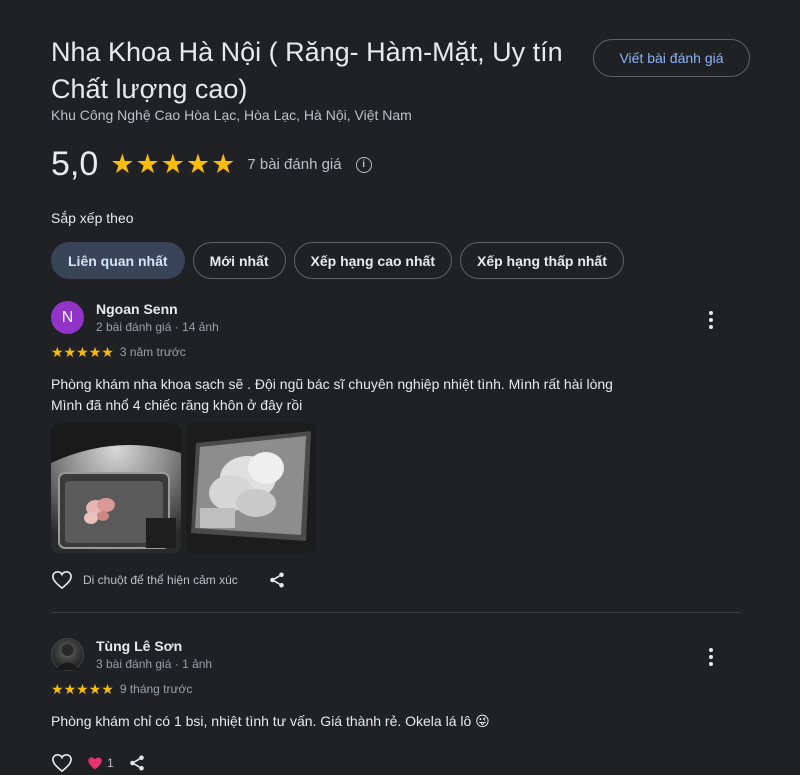 The image size is (800, 775). I want to click on rating-stars: ★ ★ ★ ★ ★, so click(172, 164).